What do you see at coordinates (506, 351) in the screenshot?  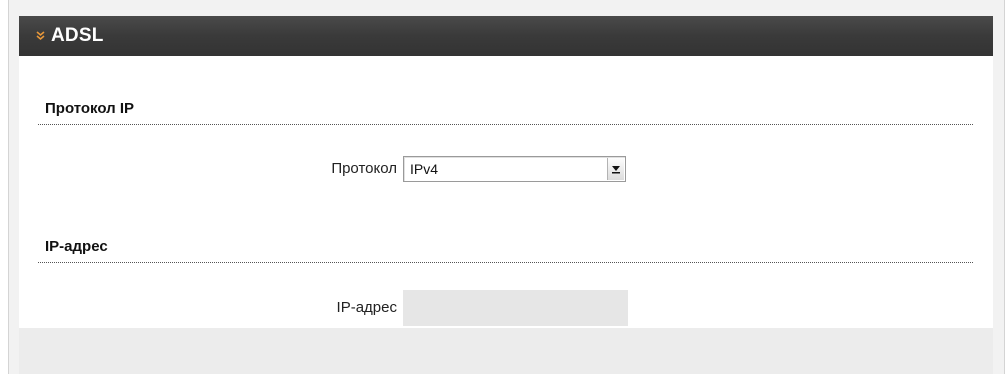 I see `footer-bar` at bounding box center [506, 351].